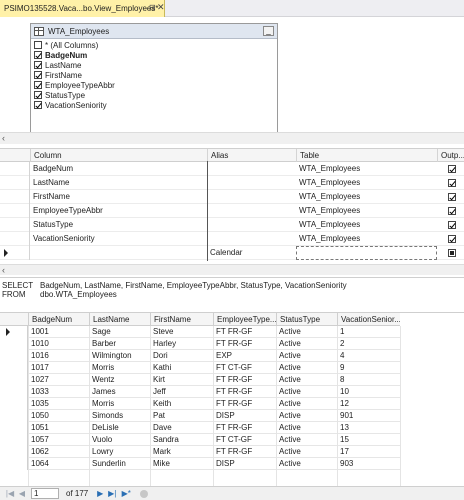 The width and height of the screenshot is (464, 500). What do you see at coordinates (58, 344) in the screenshot?
I see `results-cell: 1010` at bounding box center [58, 344].